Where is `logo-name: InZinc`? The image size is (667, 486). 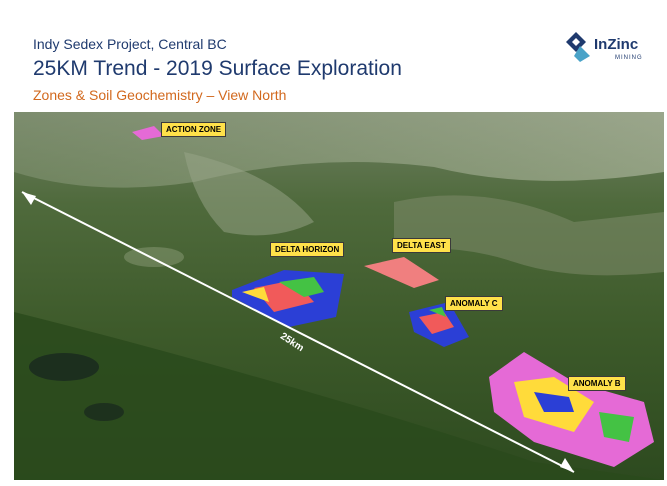
logo-name: InZinc is located at coordinates (616, 44).